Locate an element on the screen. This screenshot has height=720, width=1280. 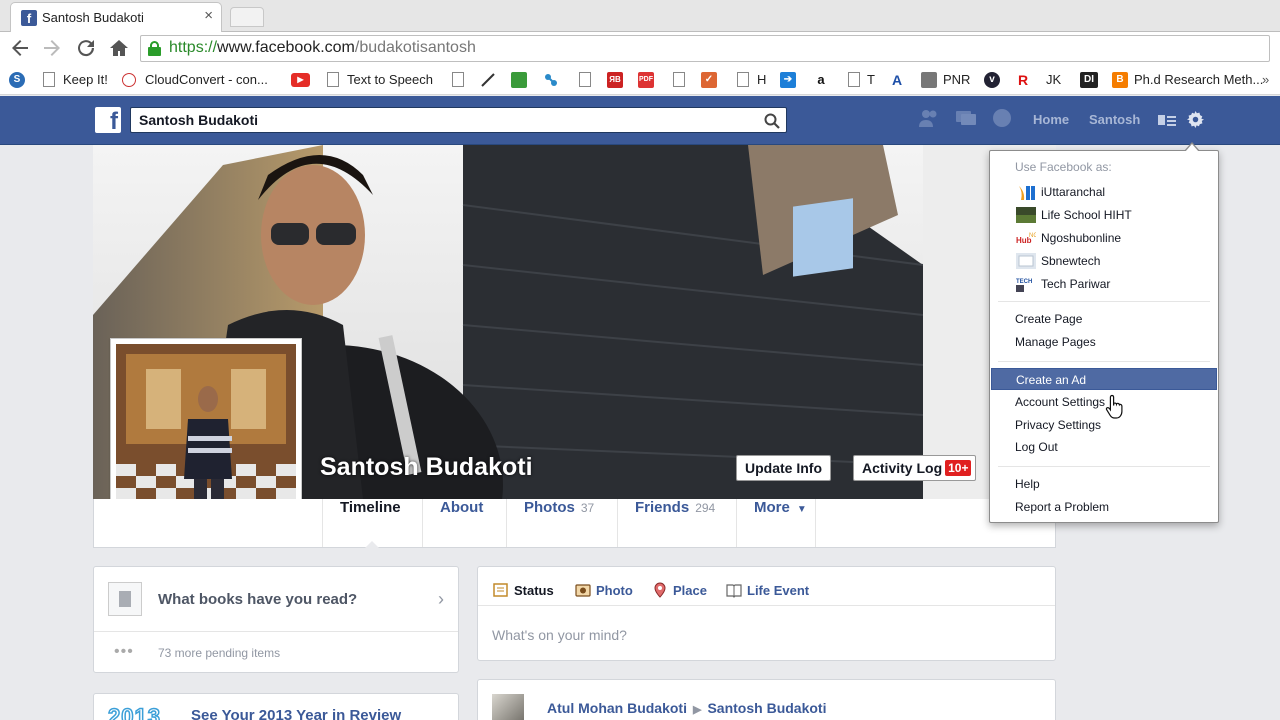
url-text: https://www.facebook.com/budakotisantosh is located at coordinates (322, 48).